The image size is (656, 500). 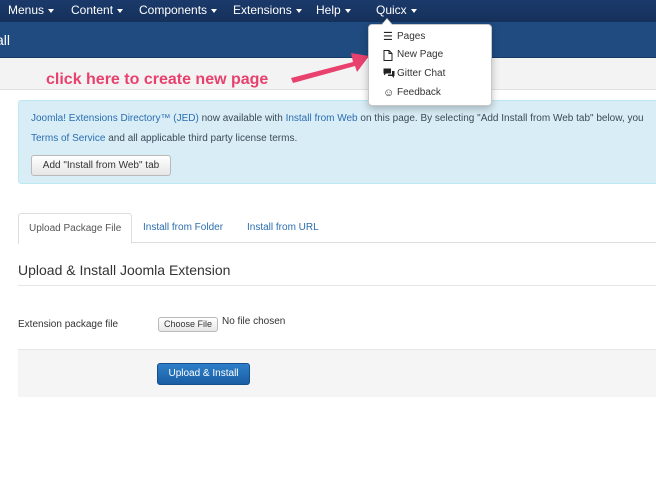 I want to click on menu-menus: Menus, so click(x=31, y=10).